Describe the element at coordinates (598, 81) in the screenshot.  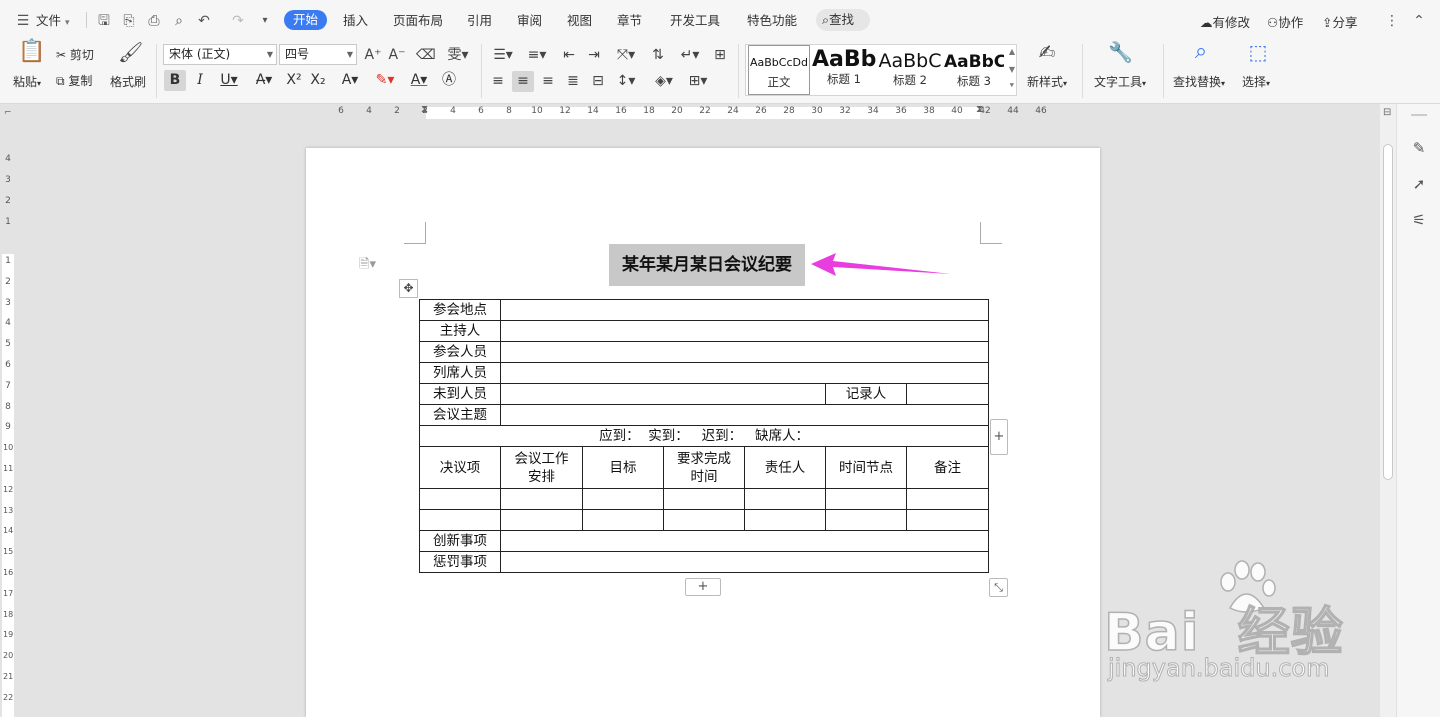
I see `distribute-icon: ⊟` at that location.